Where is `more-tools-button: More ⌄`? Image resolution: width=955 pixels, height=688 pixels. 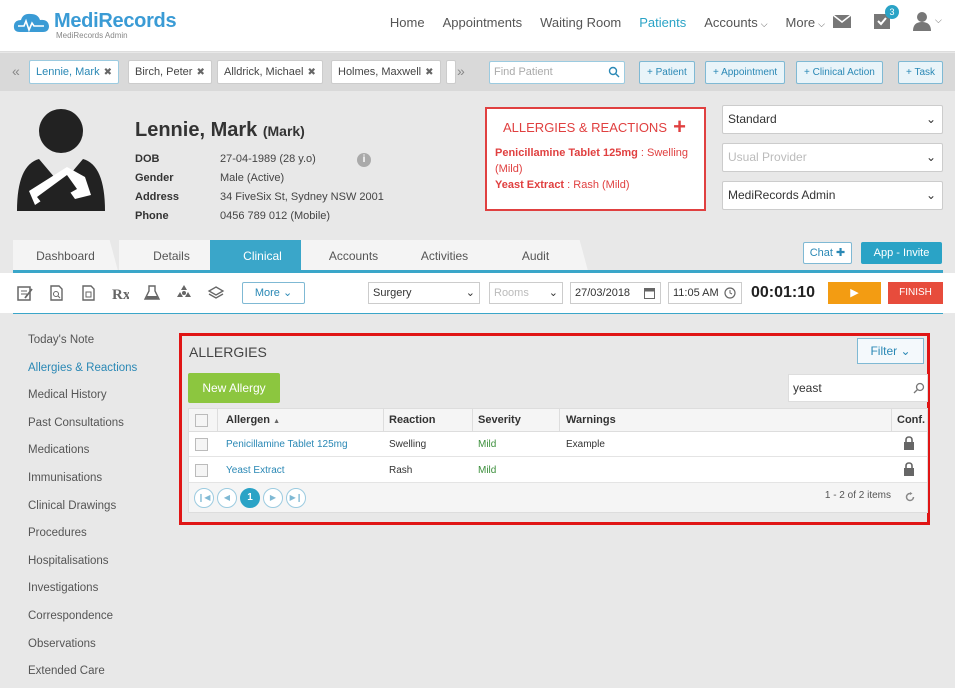 more-tools-button: More ⌄ is located at coordinates (273, 293).